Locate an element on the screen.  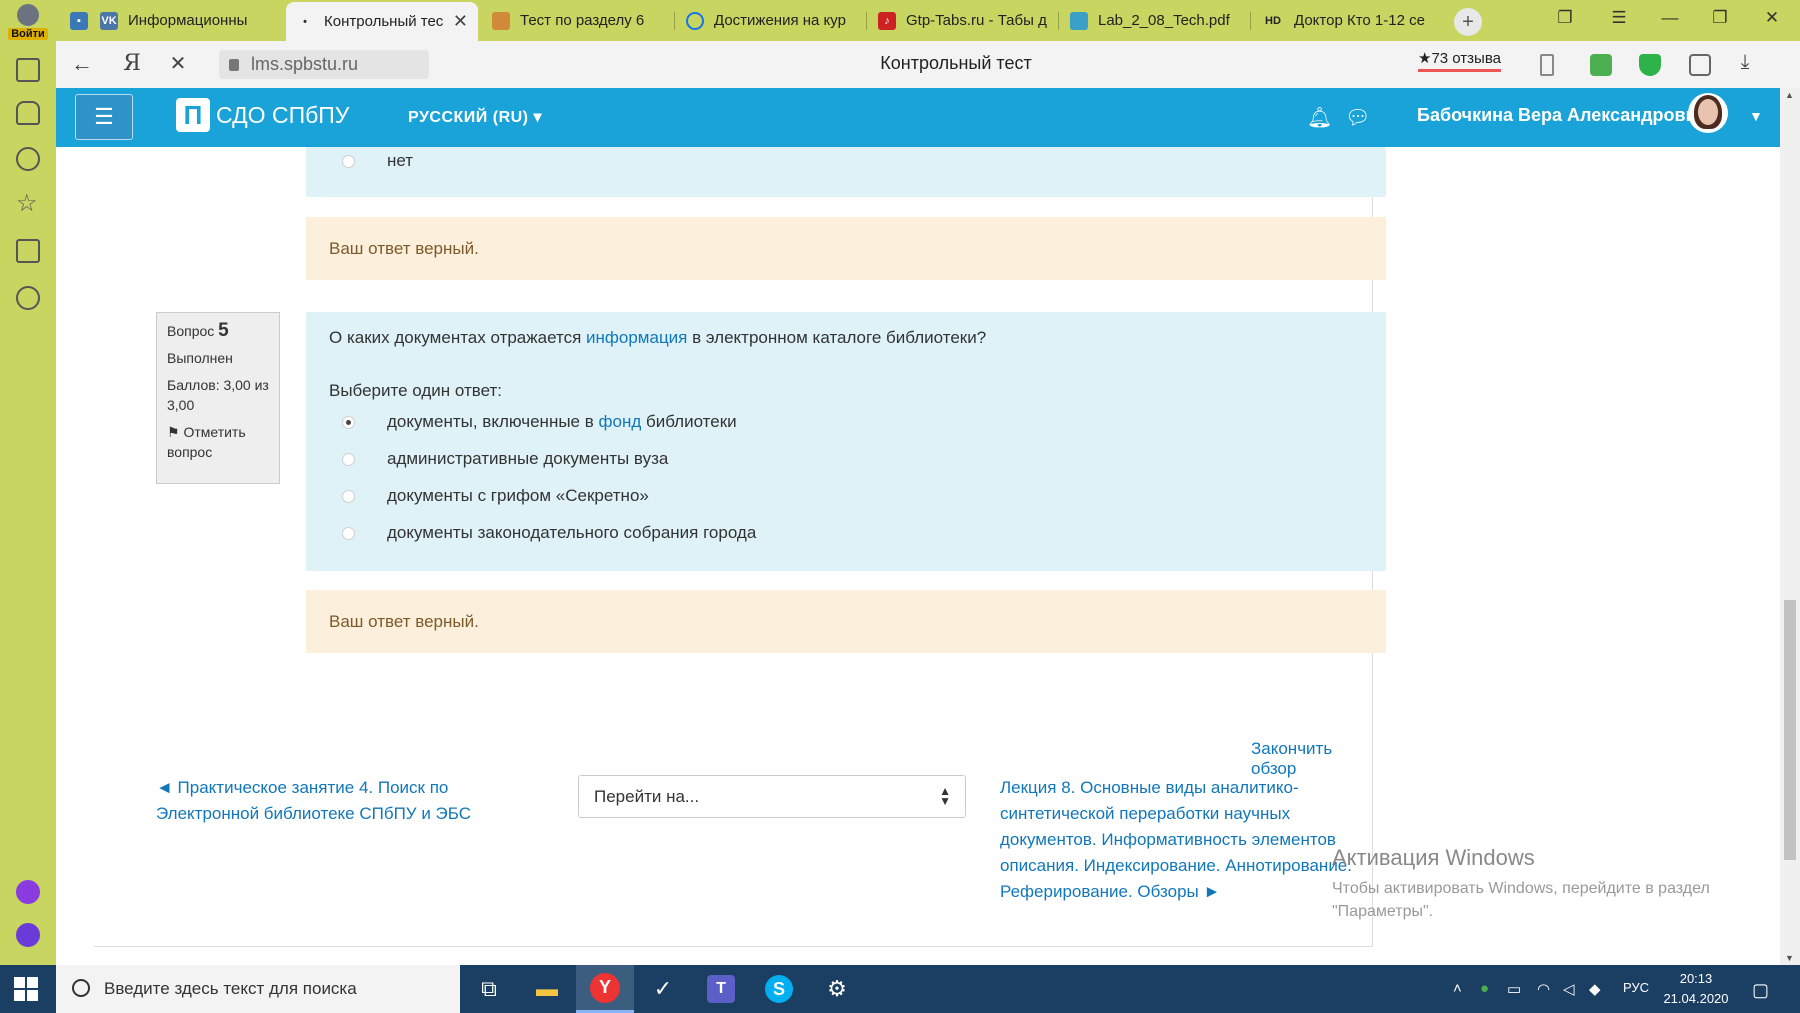
spinner-icon is located at coordinates (695, 20).